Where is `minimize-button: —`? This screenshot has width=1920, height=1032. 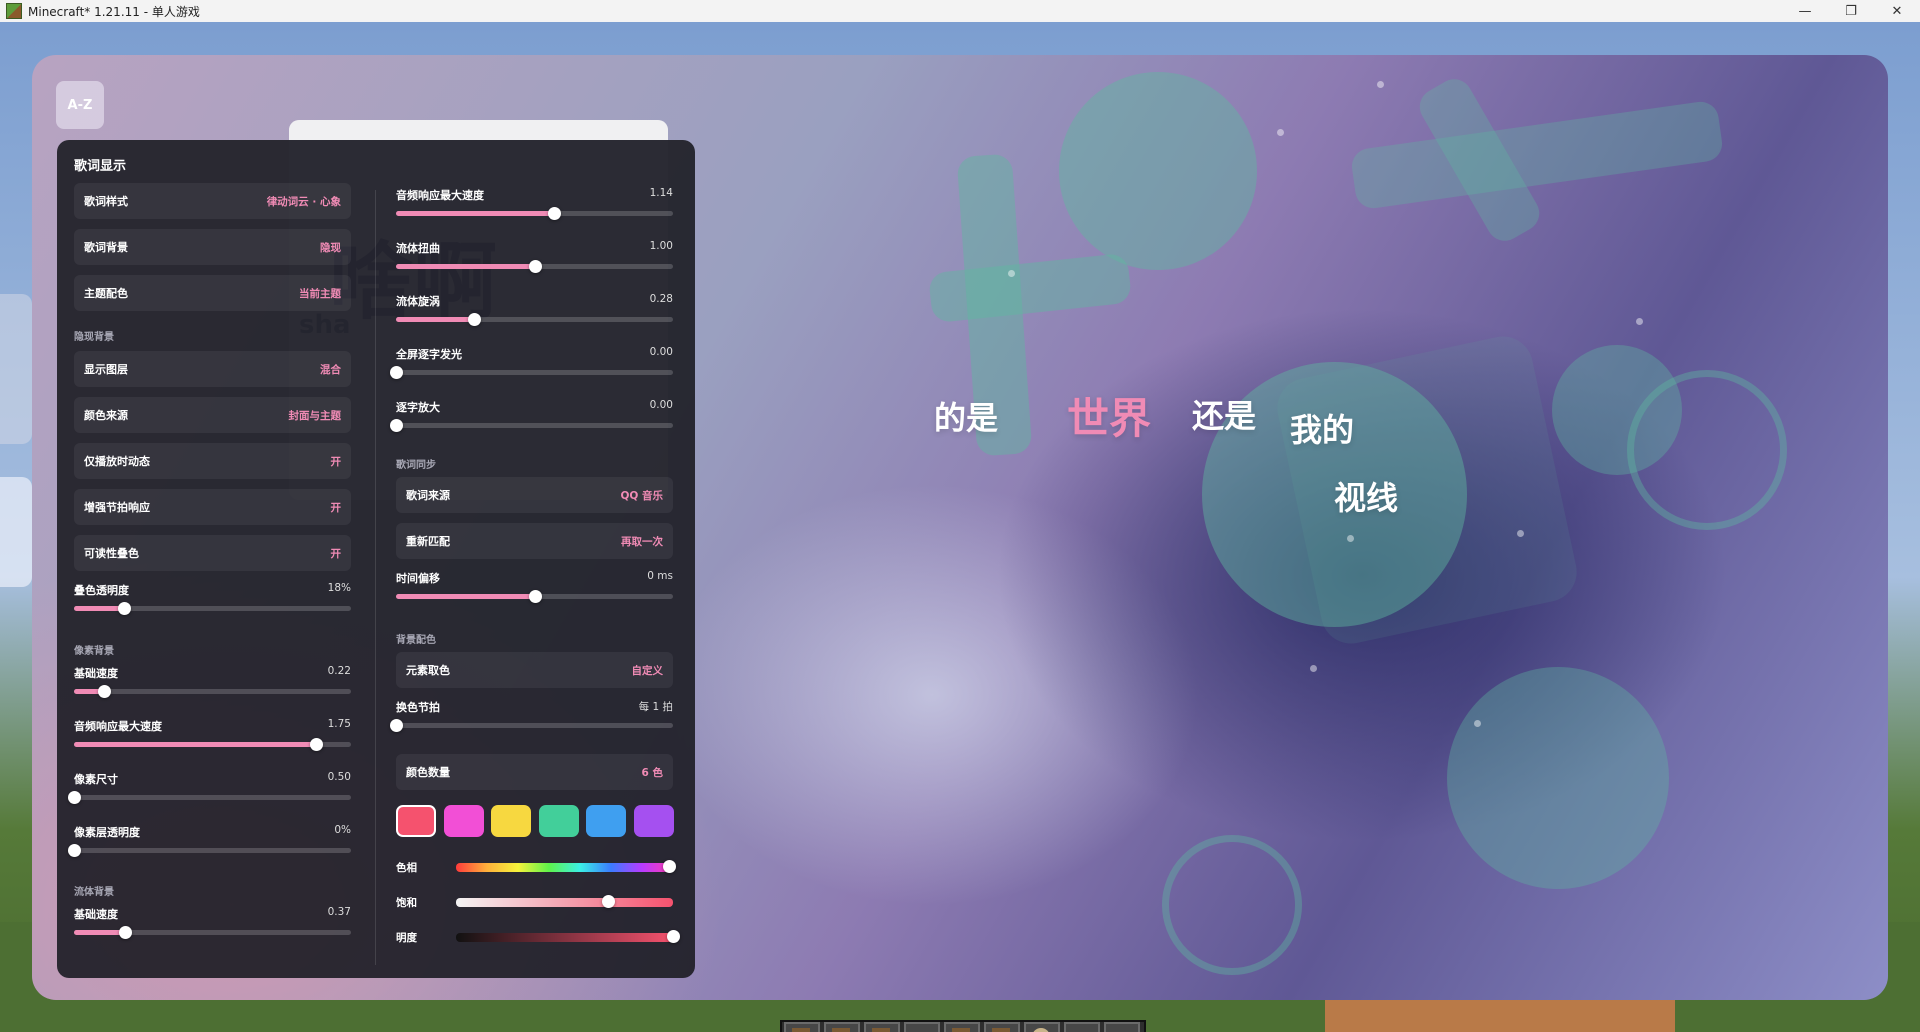
minimize-button: — is located at coordinates (1805, 11).